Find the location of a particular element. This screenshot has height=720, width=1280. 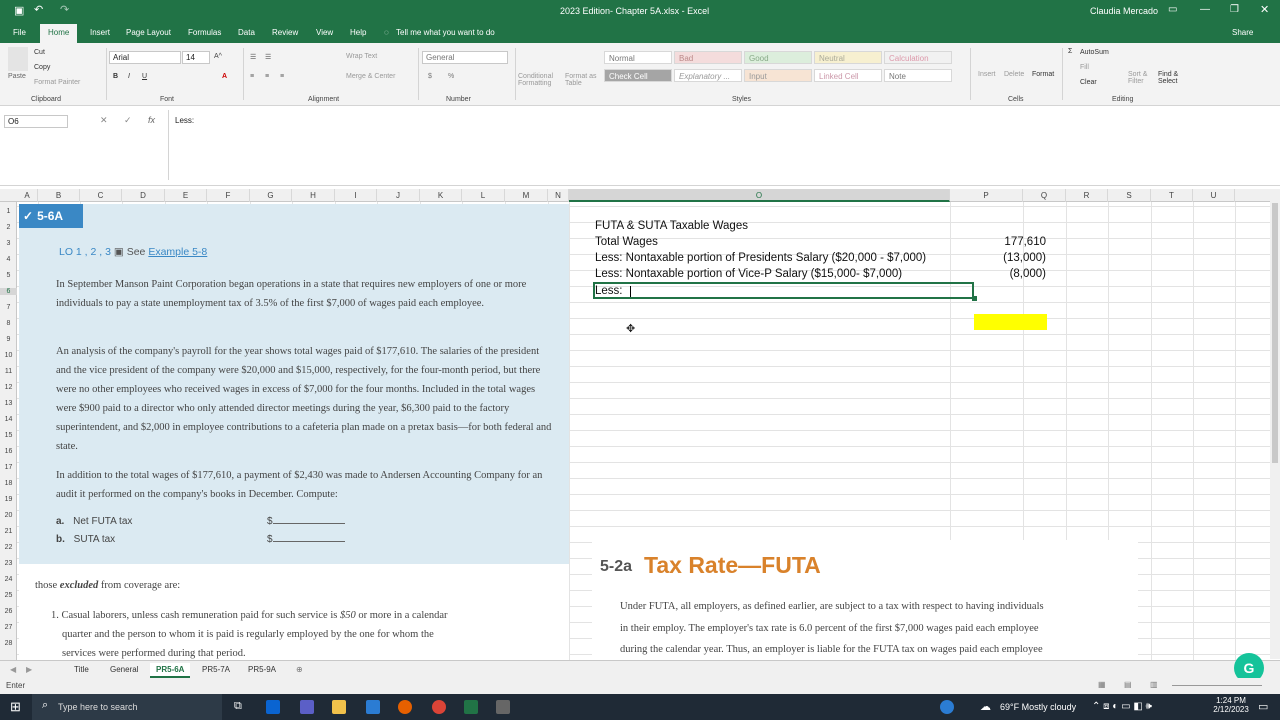

row-header-13: 13 is located at coordinates (8, 403).